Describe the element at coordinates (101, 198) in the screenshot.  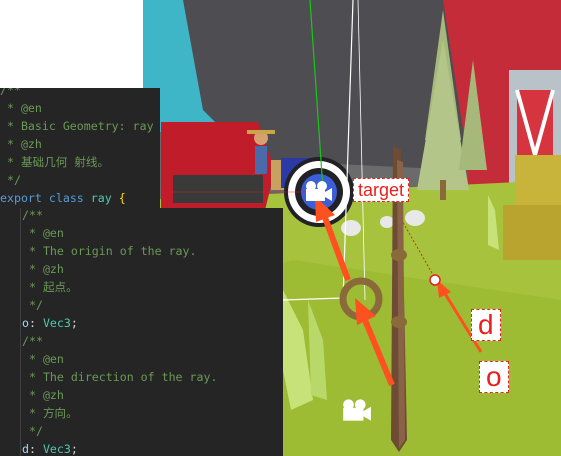
I see `class-name: ray` at that location.